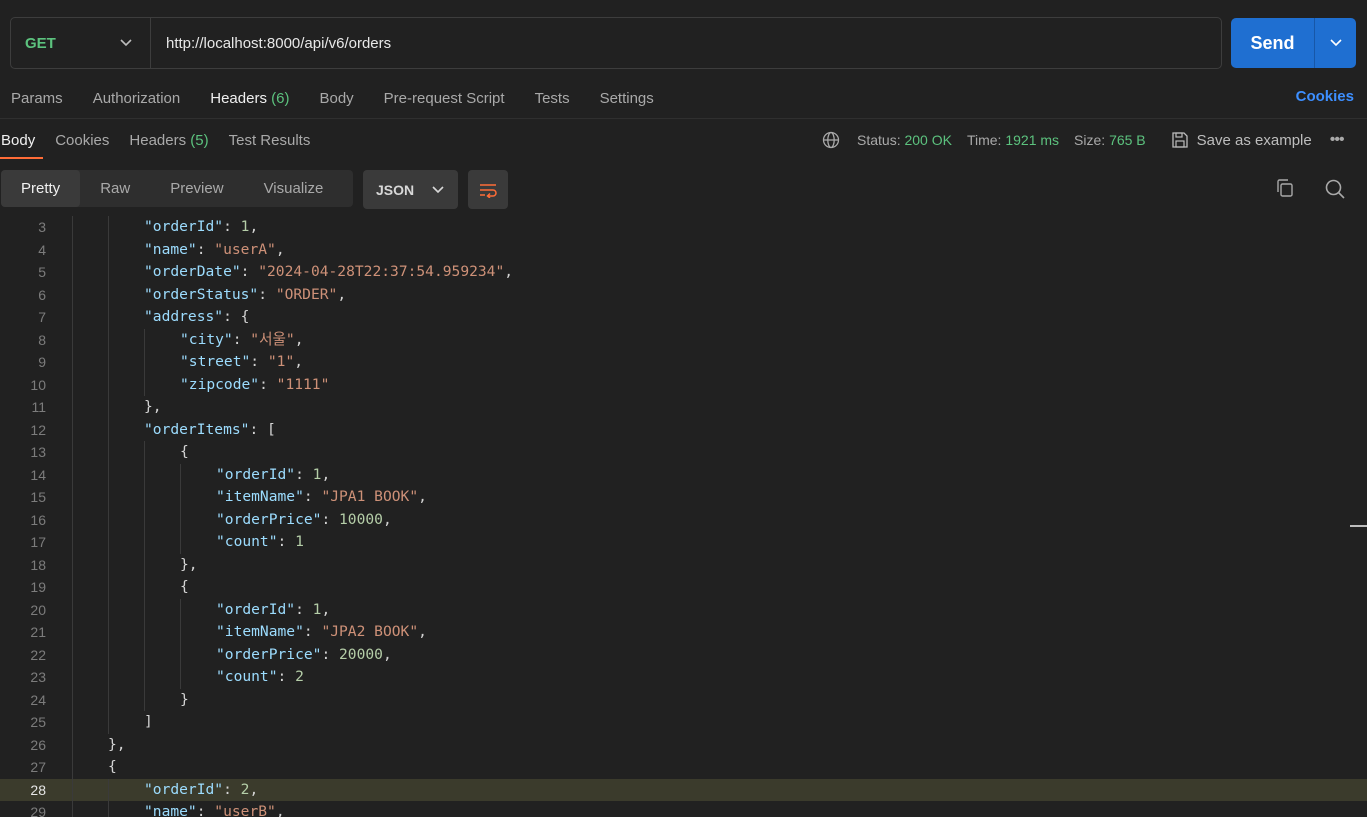 The width and height of the screenshot is (1367, 817). Describe the element at coordinates (683, 475) in the screenshot. I see `code-line: 14 "orderId": 1,` at that location.